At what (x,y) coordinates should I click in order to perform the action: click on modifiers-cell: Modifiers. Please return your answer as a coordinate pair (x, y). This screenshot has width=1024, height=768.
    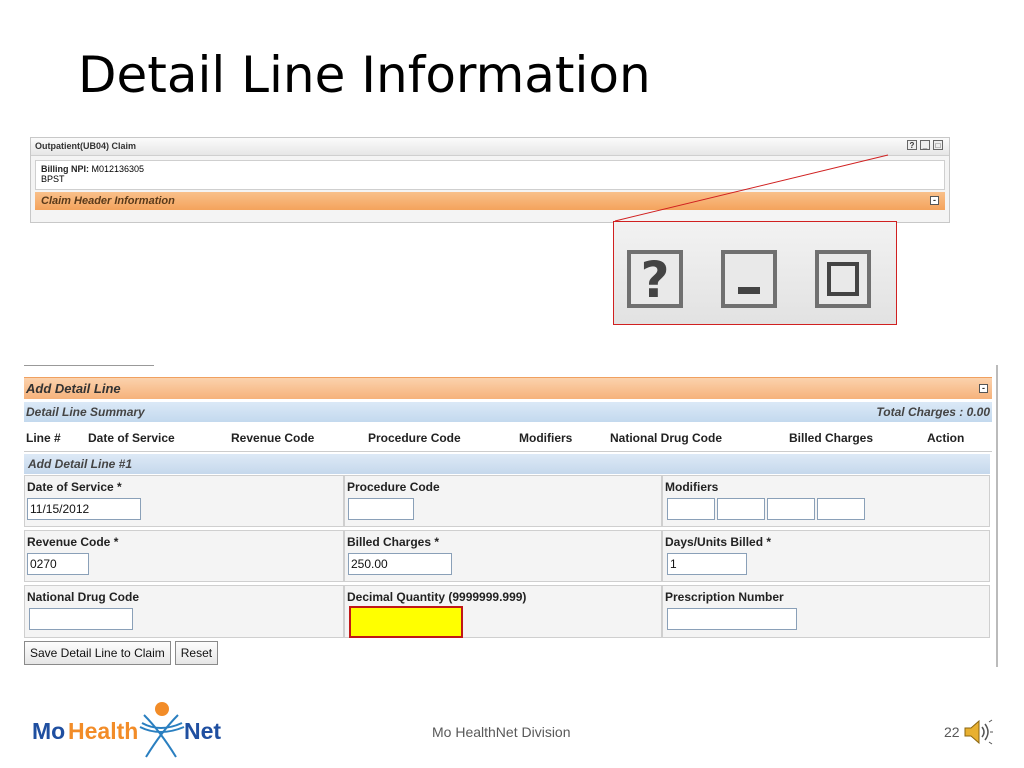
    Looking at the image, I should click on (826, 501).